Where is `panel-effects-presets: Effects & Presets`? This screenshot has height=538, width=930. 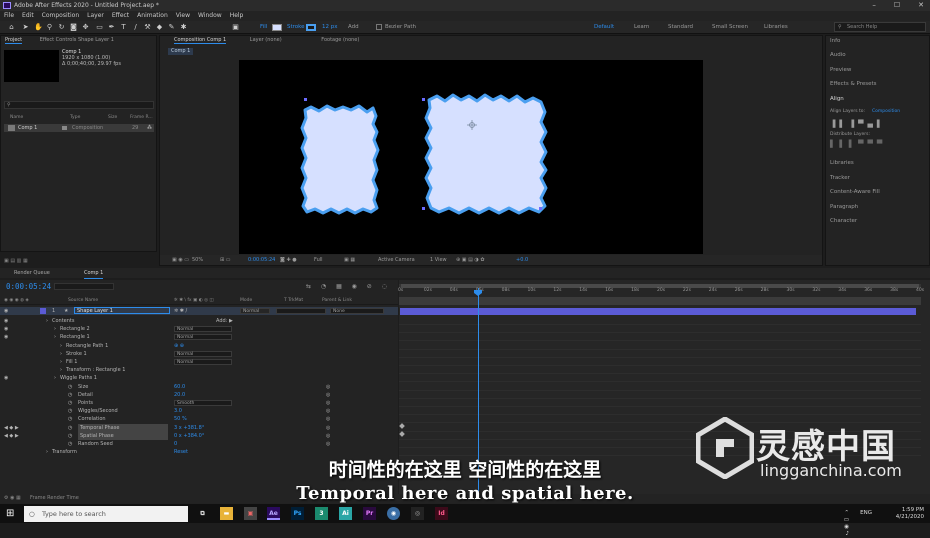 panel-effects-presets: Effects & Presets is located at coordinates (853, 84).